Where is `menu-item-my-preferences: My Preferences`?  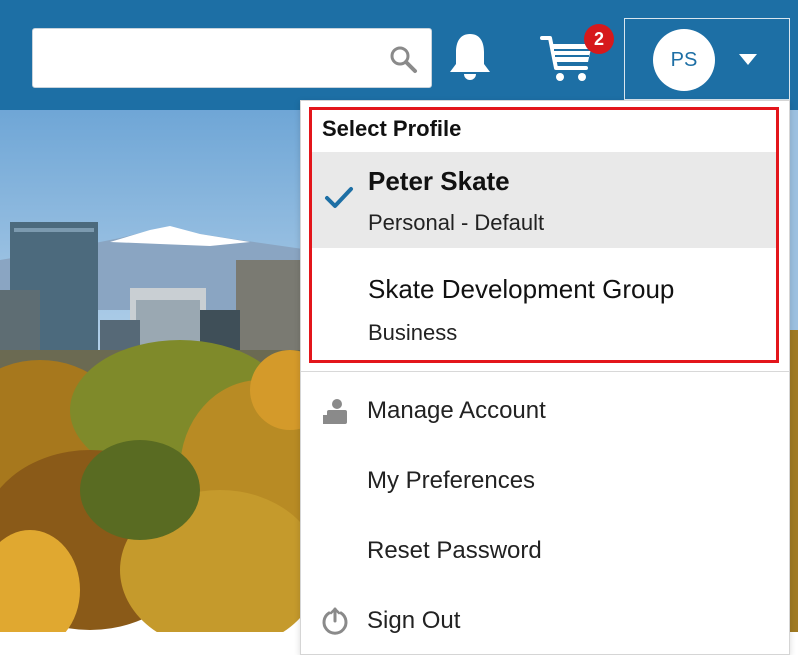 menu-item-my-preferences: My Preferences is located at coordinates (545, 481).